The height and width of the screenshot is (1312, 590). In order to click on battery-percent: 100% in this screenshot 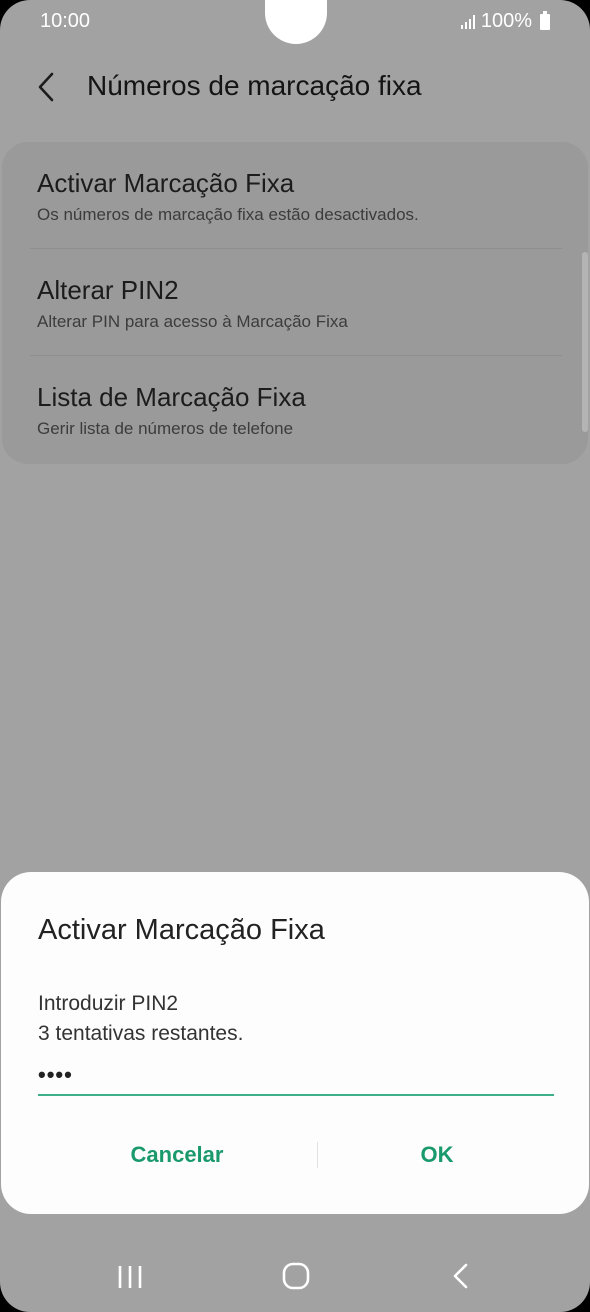, I will do `click(506, 21)`.